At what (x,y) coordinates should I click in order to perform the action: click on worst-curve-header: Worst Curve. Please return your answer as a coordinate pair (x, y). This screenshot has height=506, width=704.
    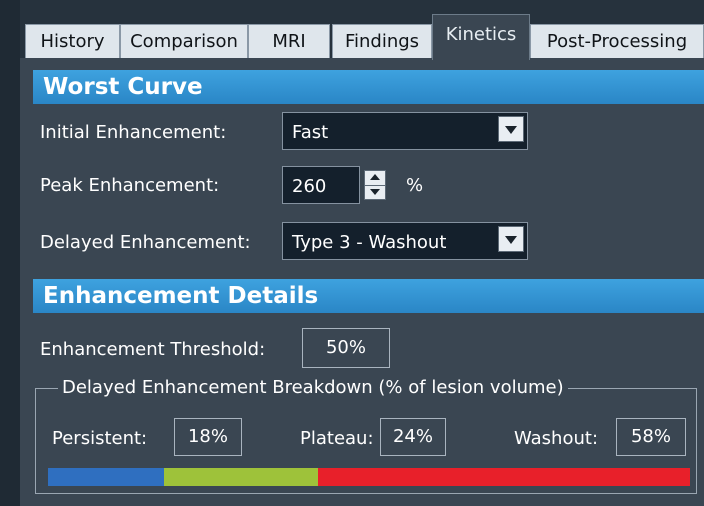
    Looking at the image, I should click on (368, 87).